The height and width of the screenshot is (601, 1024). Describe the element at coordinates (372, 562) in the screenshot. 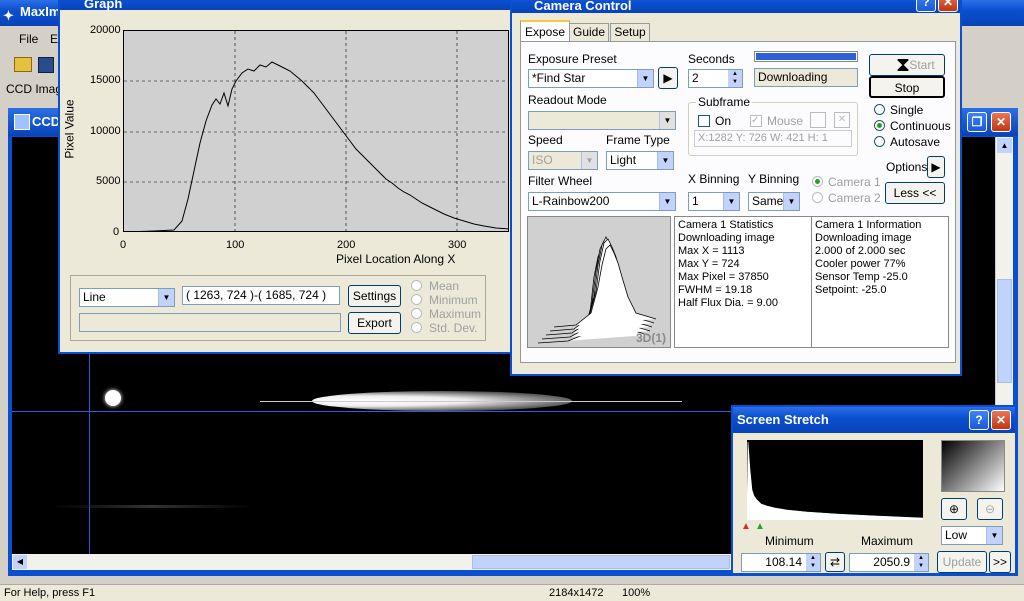

I see `horizontal-scrollbar: ◀` at that location.